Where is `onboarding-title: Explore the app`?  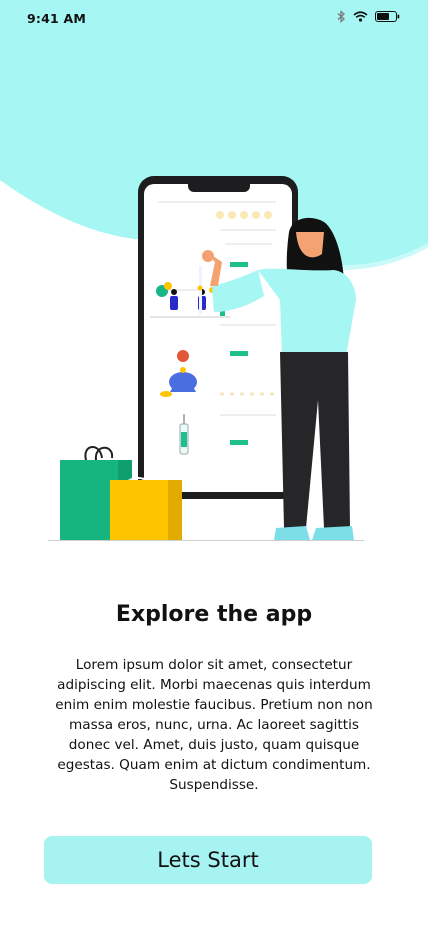
onboarding-title: Explore the app is located at coordinates (214, 614).